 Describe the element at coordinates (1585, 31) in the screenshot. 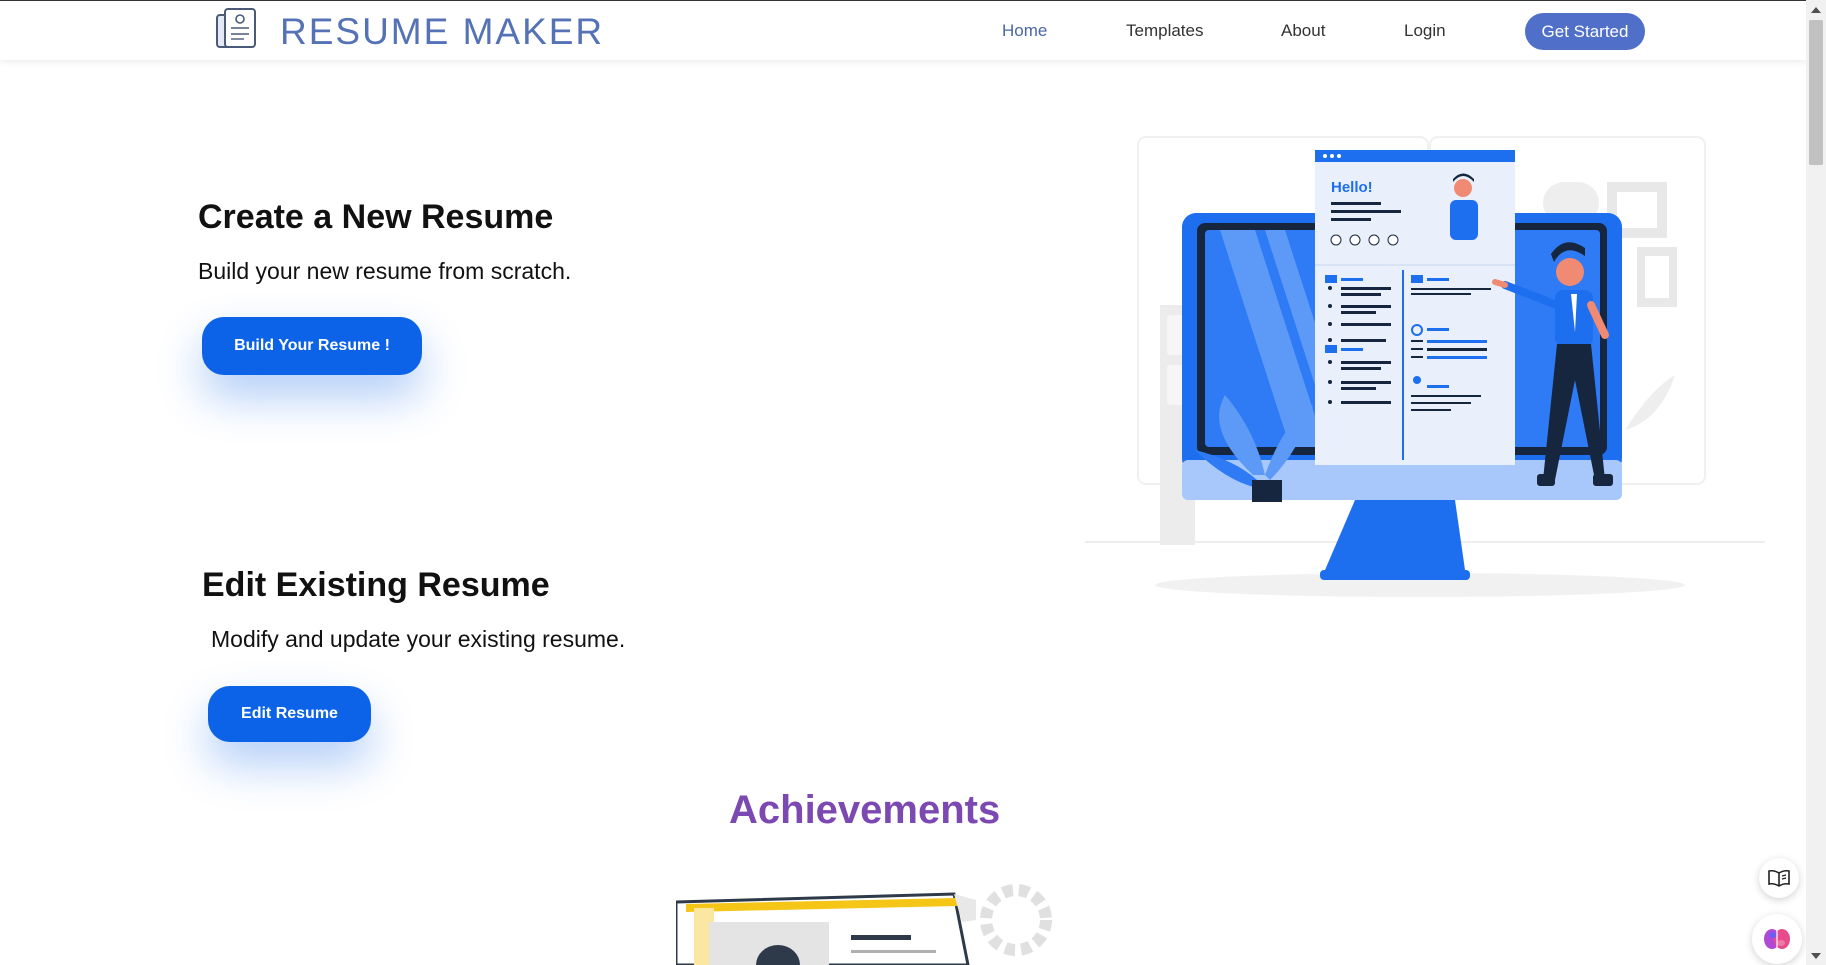

I see `get-started-button: Get Started` at that location.